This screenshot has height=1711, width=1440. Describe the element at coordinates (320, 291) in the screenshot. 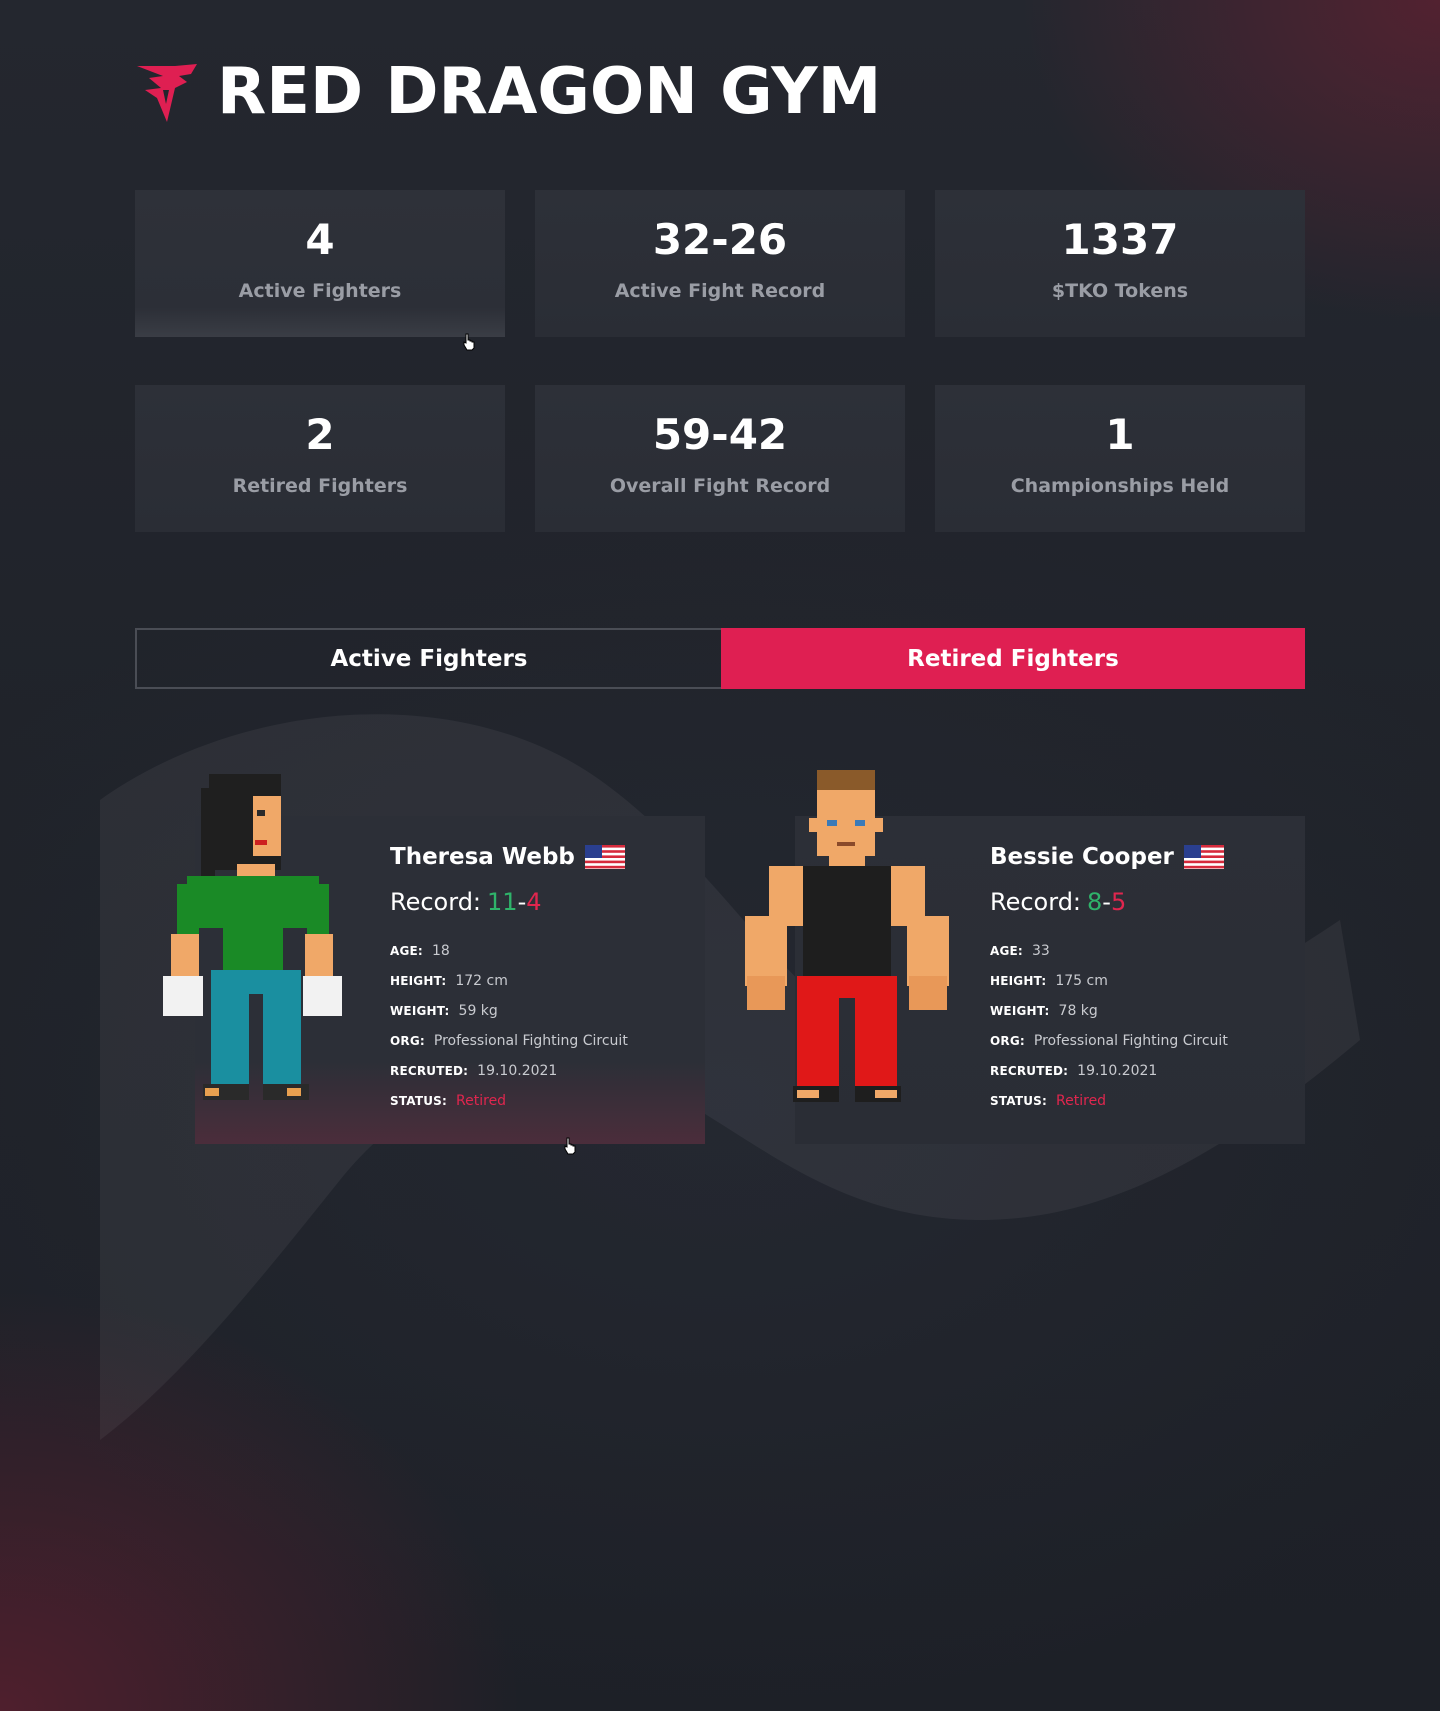

I see `stat-label: Active Fighters` at that location.